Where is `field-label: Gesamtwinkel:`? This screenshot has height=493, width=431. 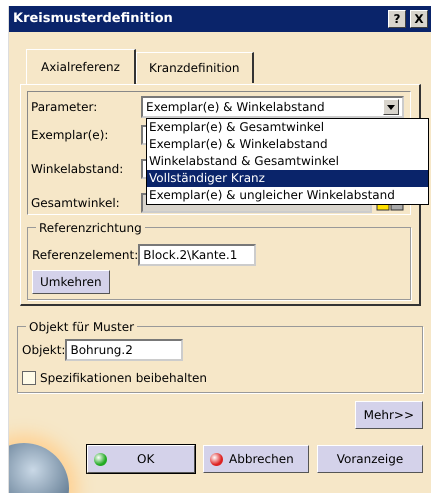 field-label: Gesamtwinkel: is located at coordinates (76, 203).